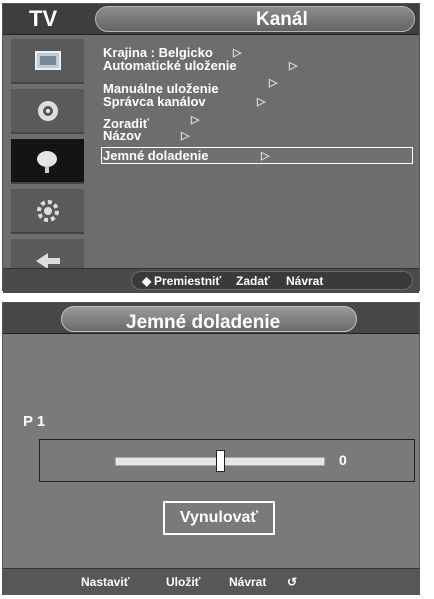  Describe the element at coordinates (43, 18) in the screenshot. I see `tv-label: TV` at that location.